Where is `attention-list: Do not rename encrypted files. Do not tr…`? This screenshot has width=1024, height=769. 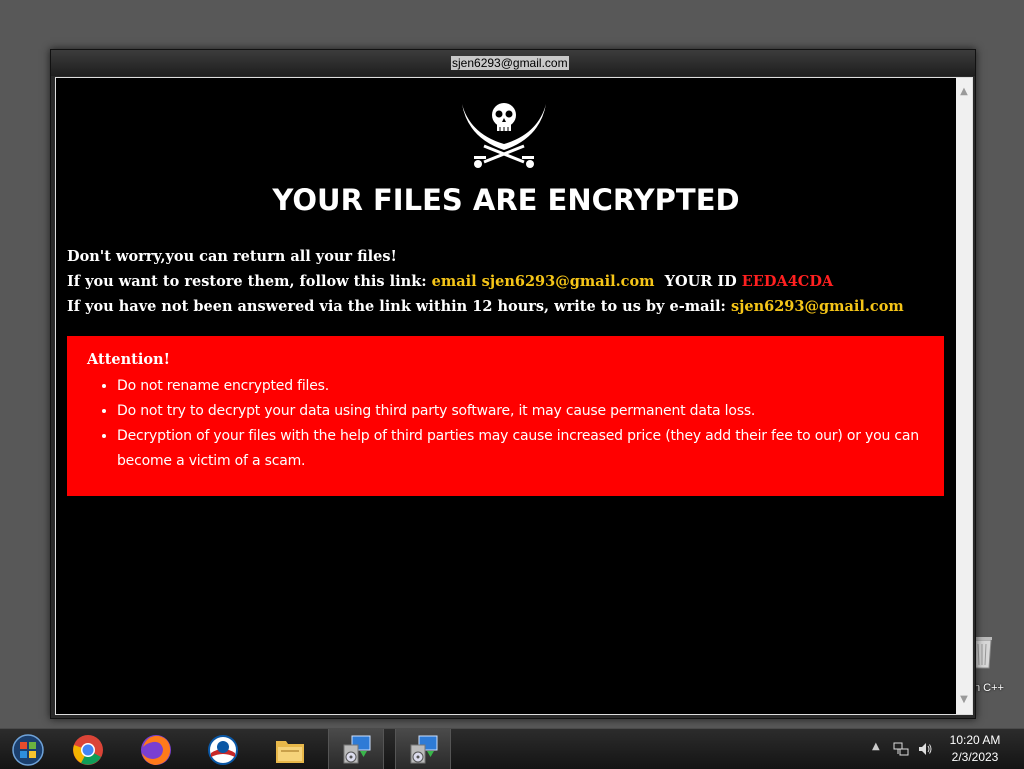 attention-list: Do not rename encrypted files. Do not tr… is located at coordinates (504, 424).